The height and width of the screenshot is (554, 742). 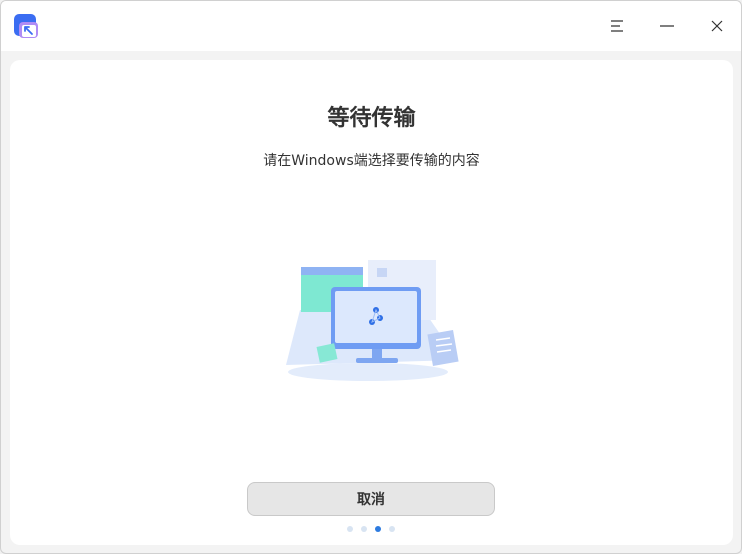 I want to click on menu-button, so click(x=617, y=26).